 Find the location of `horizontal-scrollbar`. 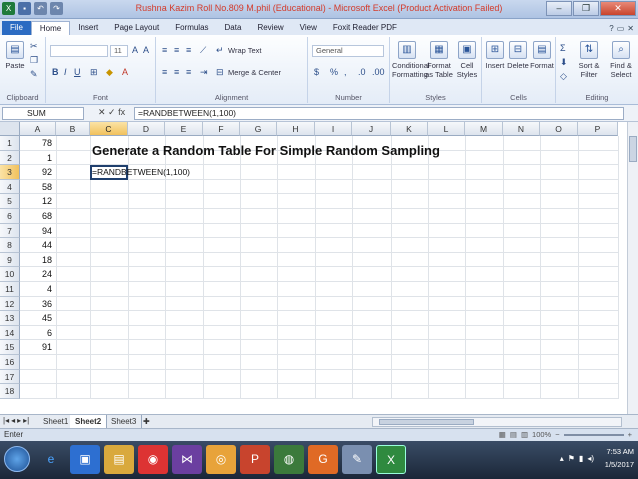

horizontal-scrollbar is located at coordinates (497, 422).